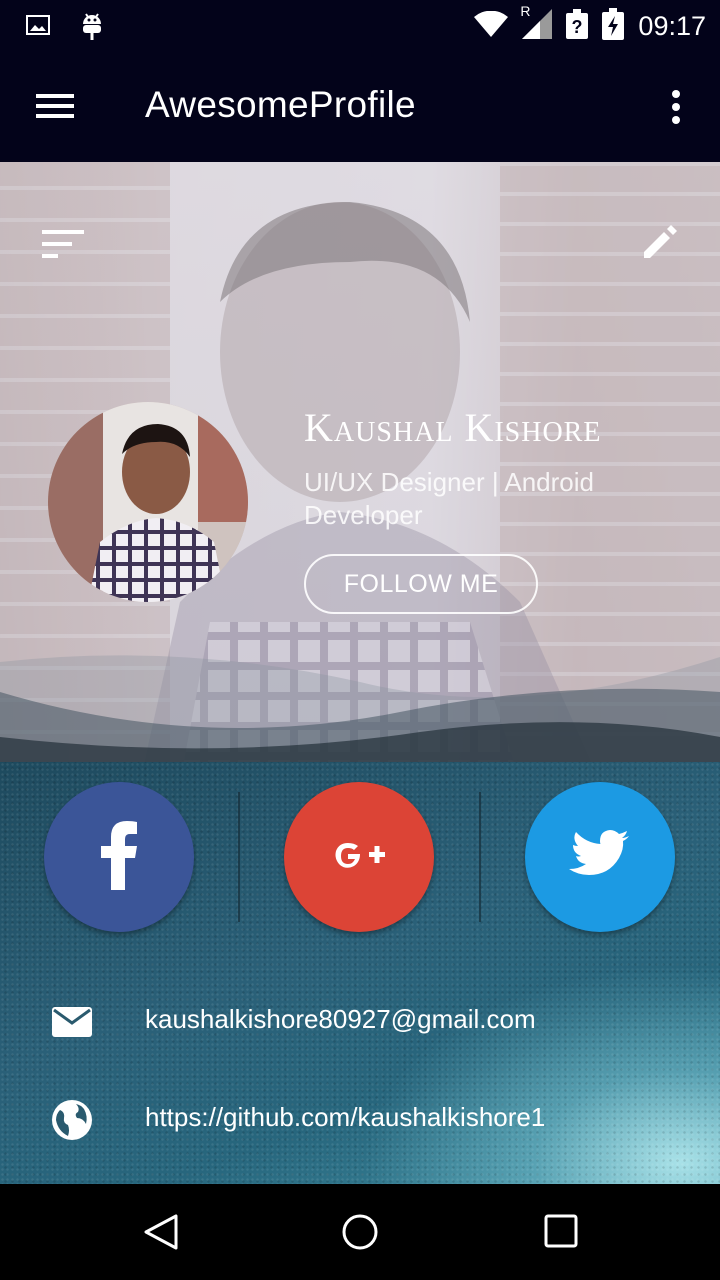 The image size is (720, 1280). I want to click on email-icon, so click(72, 1022).